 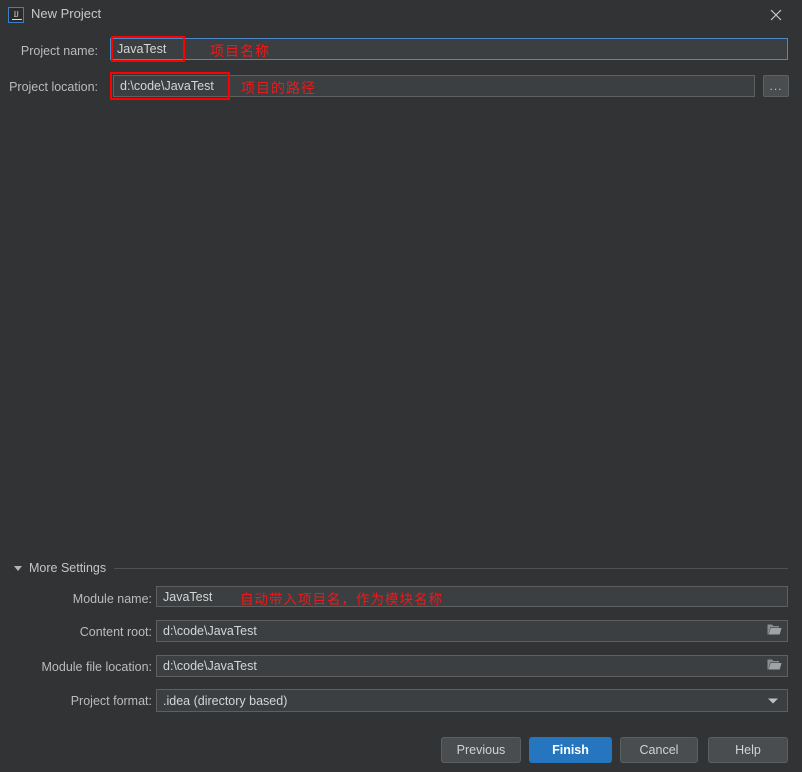 I want to click on module-file-location-value: d:\code\JavaTest, so click(x=210, y=666).